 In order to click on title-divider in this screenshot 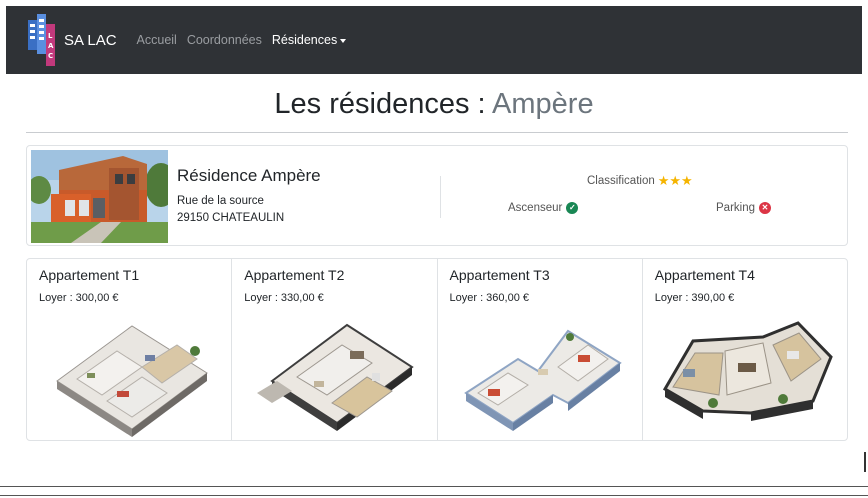, I will do `click(437, 132)`.